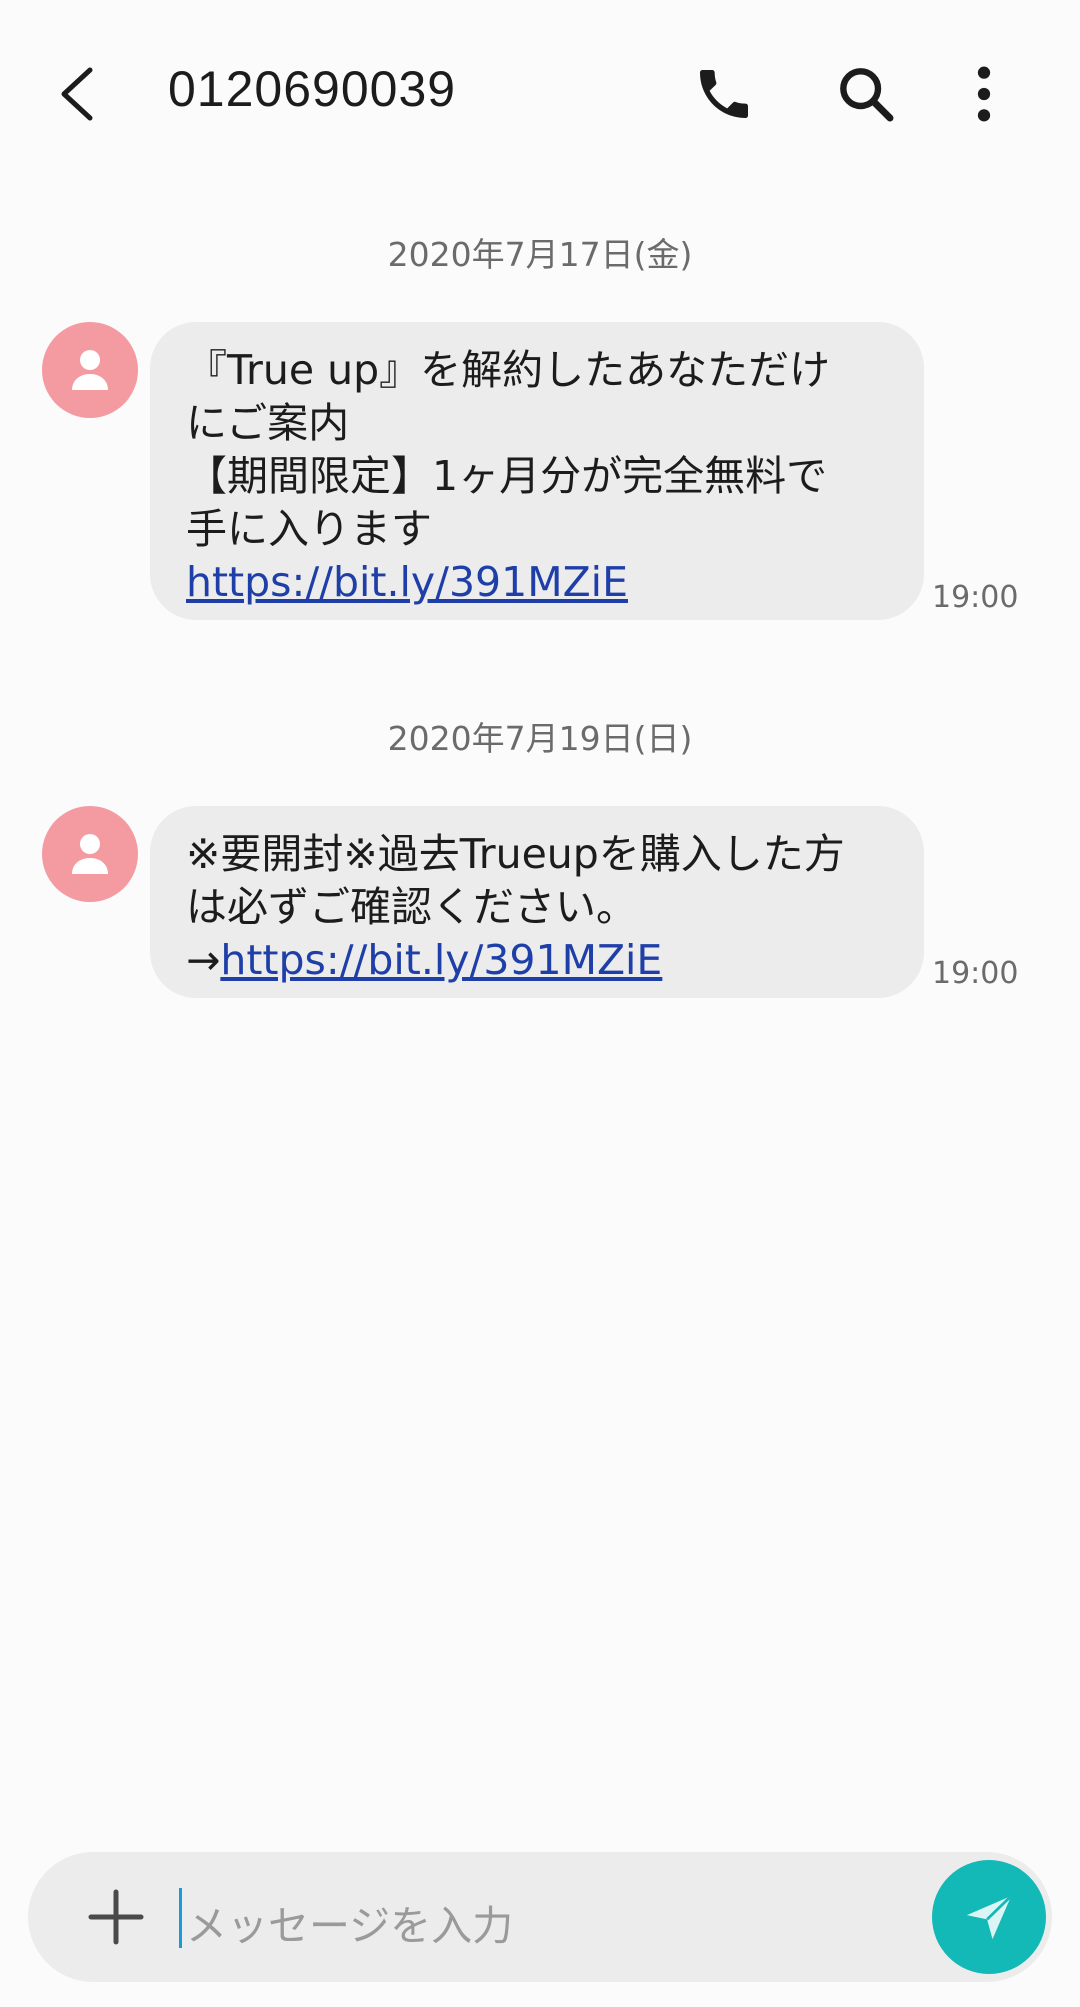 Image resolution: width=1080 pixels, height=2007 pixels. Describe the element at coordinates (540, 254) in the screenshot. I see `date-separator: 2020年7月17日(金)` at that location.